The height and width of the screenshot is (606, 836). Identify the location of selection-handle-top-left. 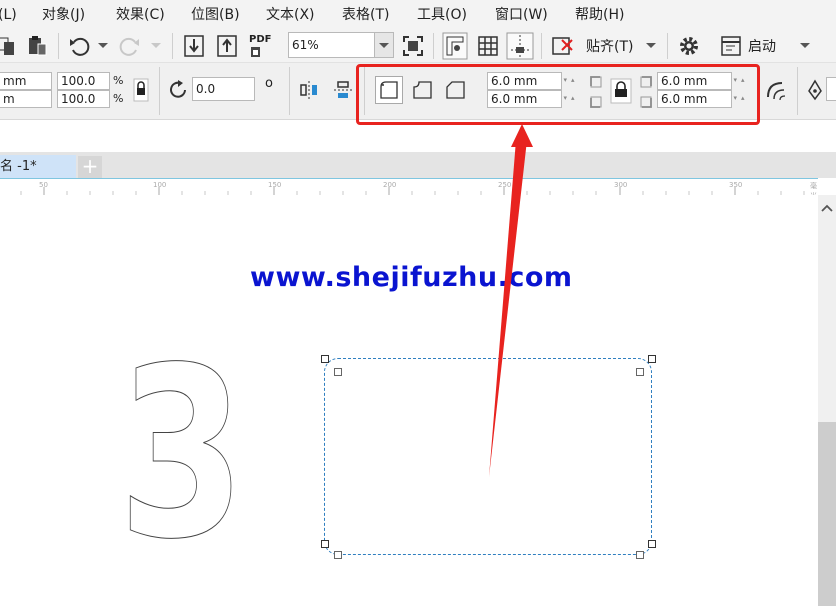
(325, 359).